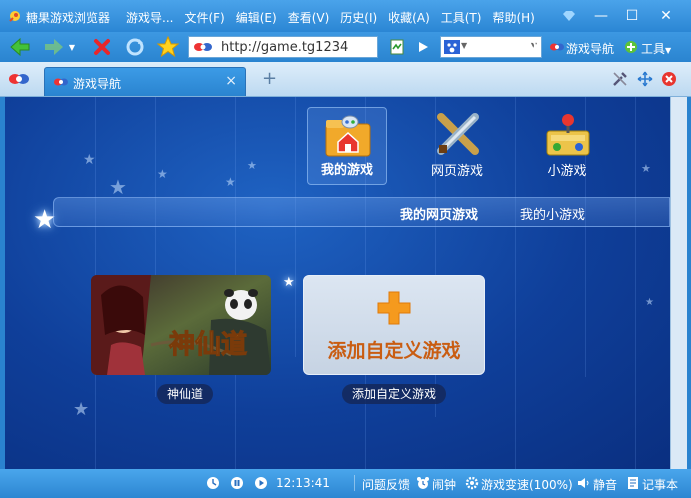 This screenshot has width=691, height=498. Describe the element at coordinates (552, 213) in the screenshot. I see `subtab-my-mini-games: 我的小游戏` at that location.